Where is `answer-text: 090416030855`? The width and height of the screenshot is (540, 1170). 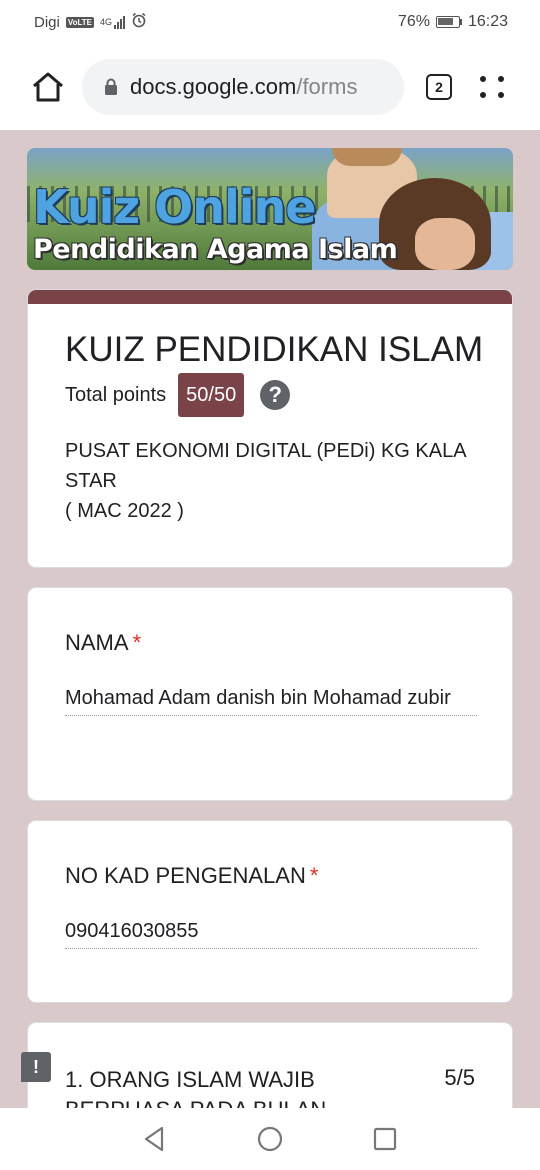 answer-text: 090416030855 is located at coordinates (271, 932).